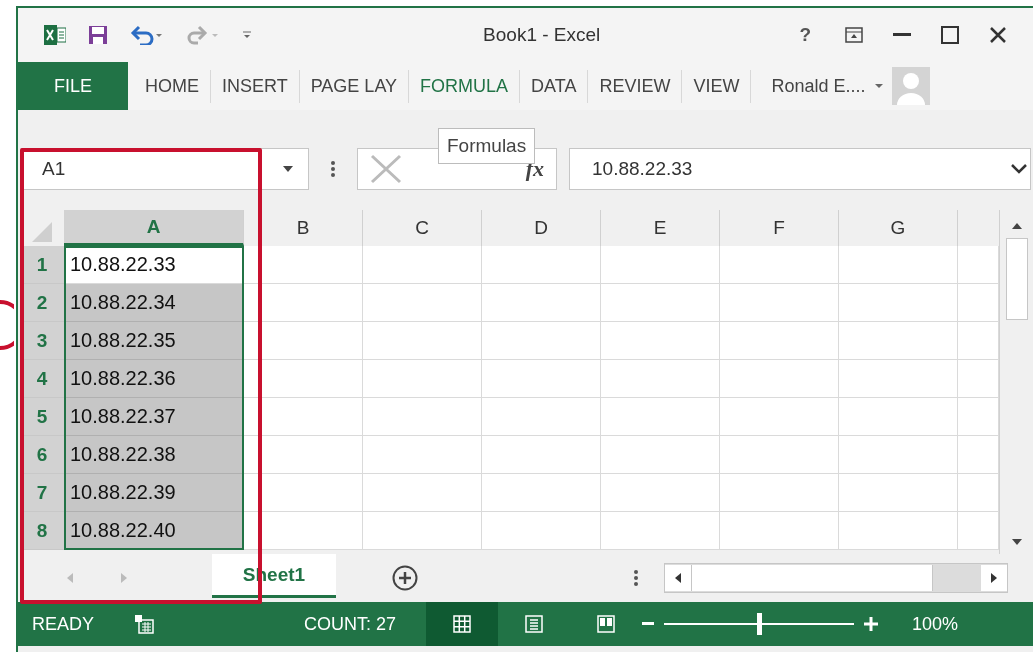 The image size is (1033, 652). I want to click on ribbon-tab: INSERT, so click(255, 86).